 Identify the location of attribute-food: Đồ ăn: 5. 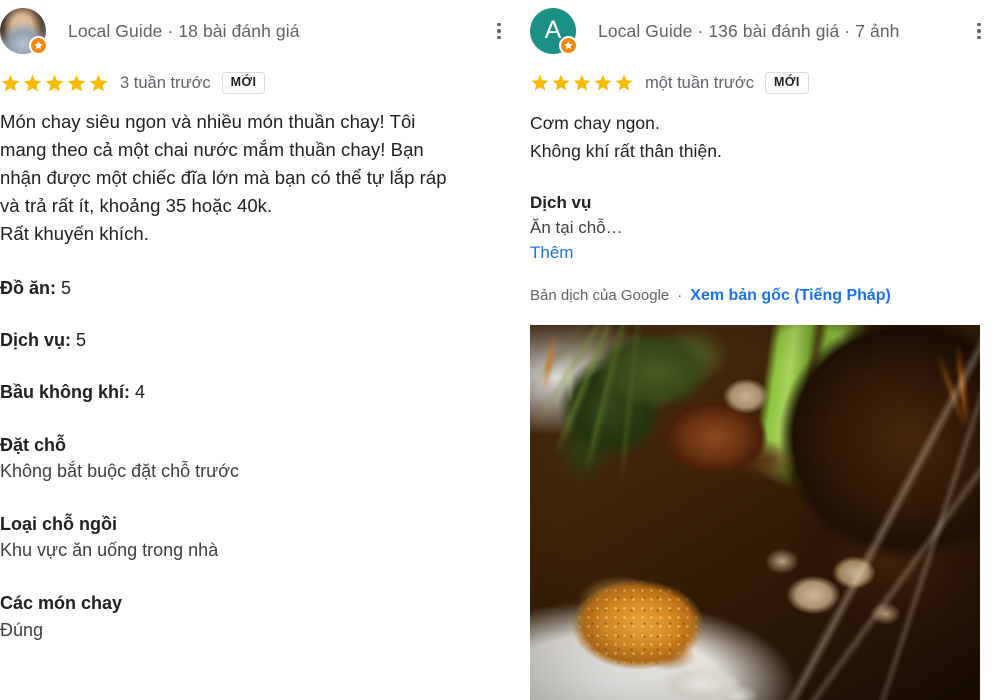
(260, 288).